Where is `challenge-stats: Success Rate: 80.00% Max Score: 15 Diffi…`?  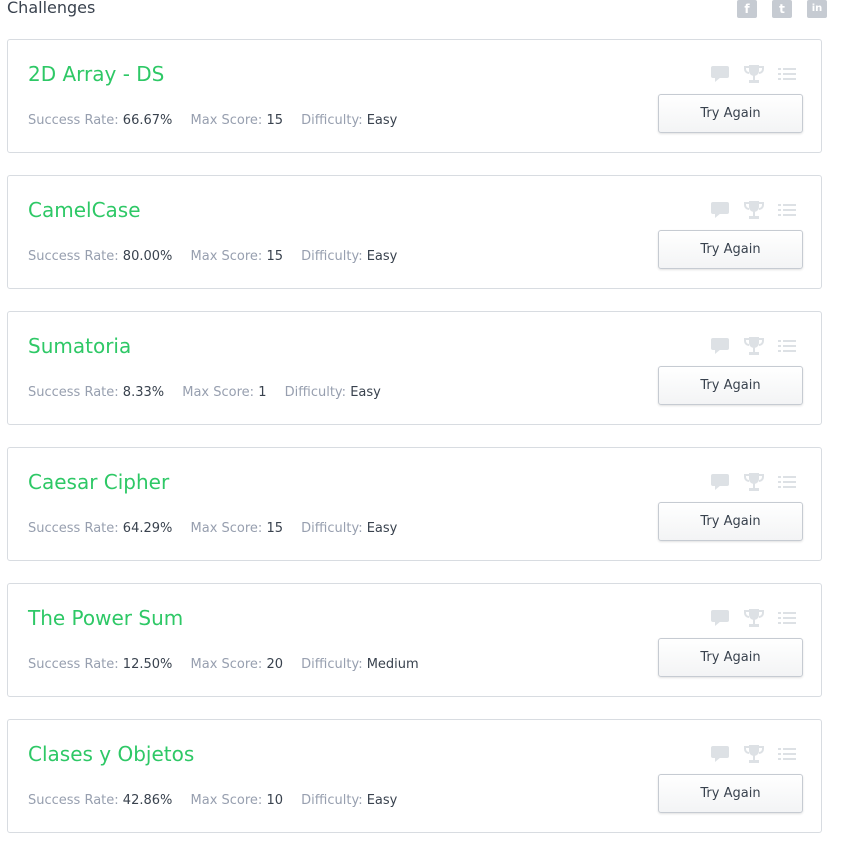
challenge-stats: Success Rate: 80.00% Max Score: 15 Diffi… is located at coordinates (219, 257).